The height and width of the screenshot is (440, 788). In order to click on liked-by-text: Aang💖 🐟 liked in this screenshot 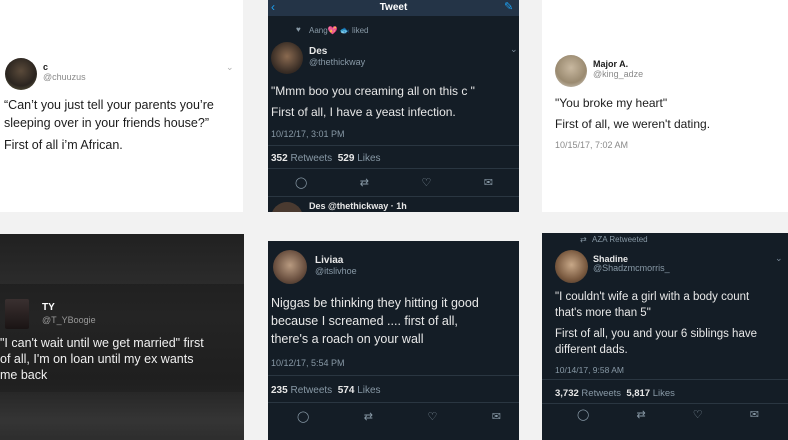, I will do `click(339, 30)`.